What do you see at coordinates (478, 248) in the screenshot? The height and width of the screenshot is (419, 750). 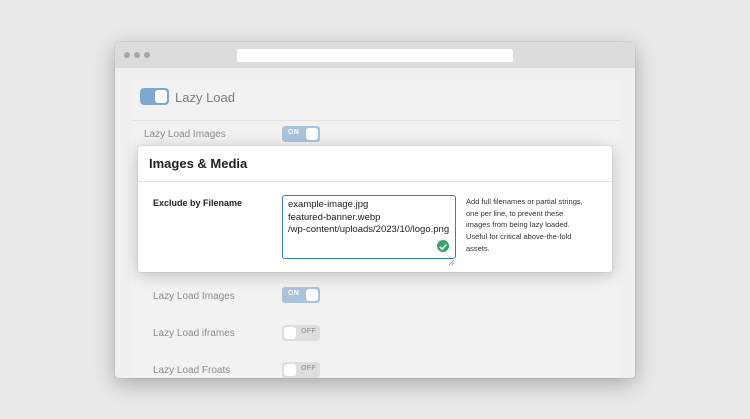 I see `help-text-line: assets.` at bounding box center [478, 248].